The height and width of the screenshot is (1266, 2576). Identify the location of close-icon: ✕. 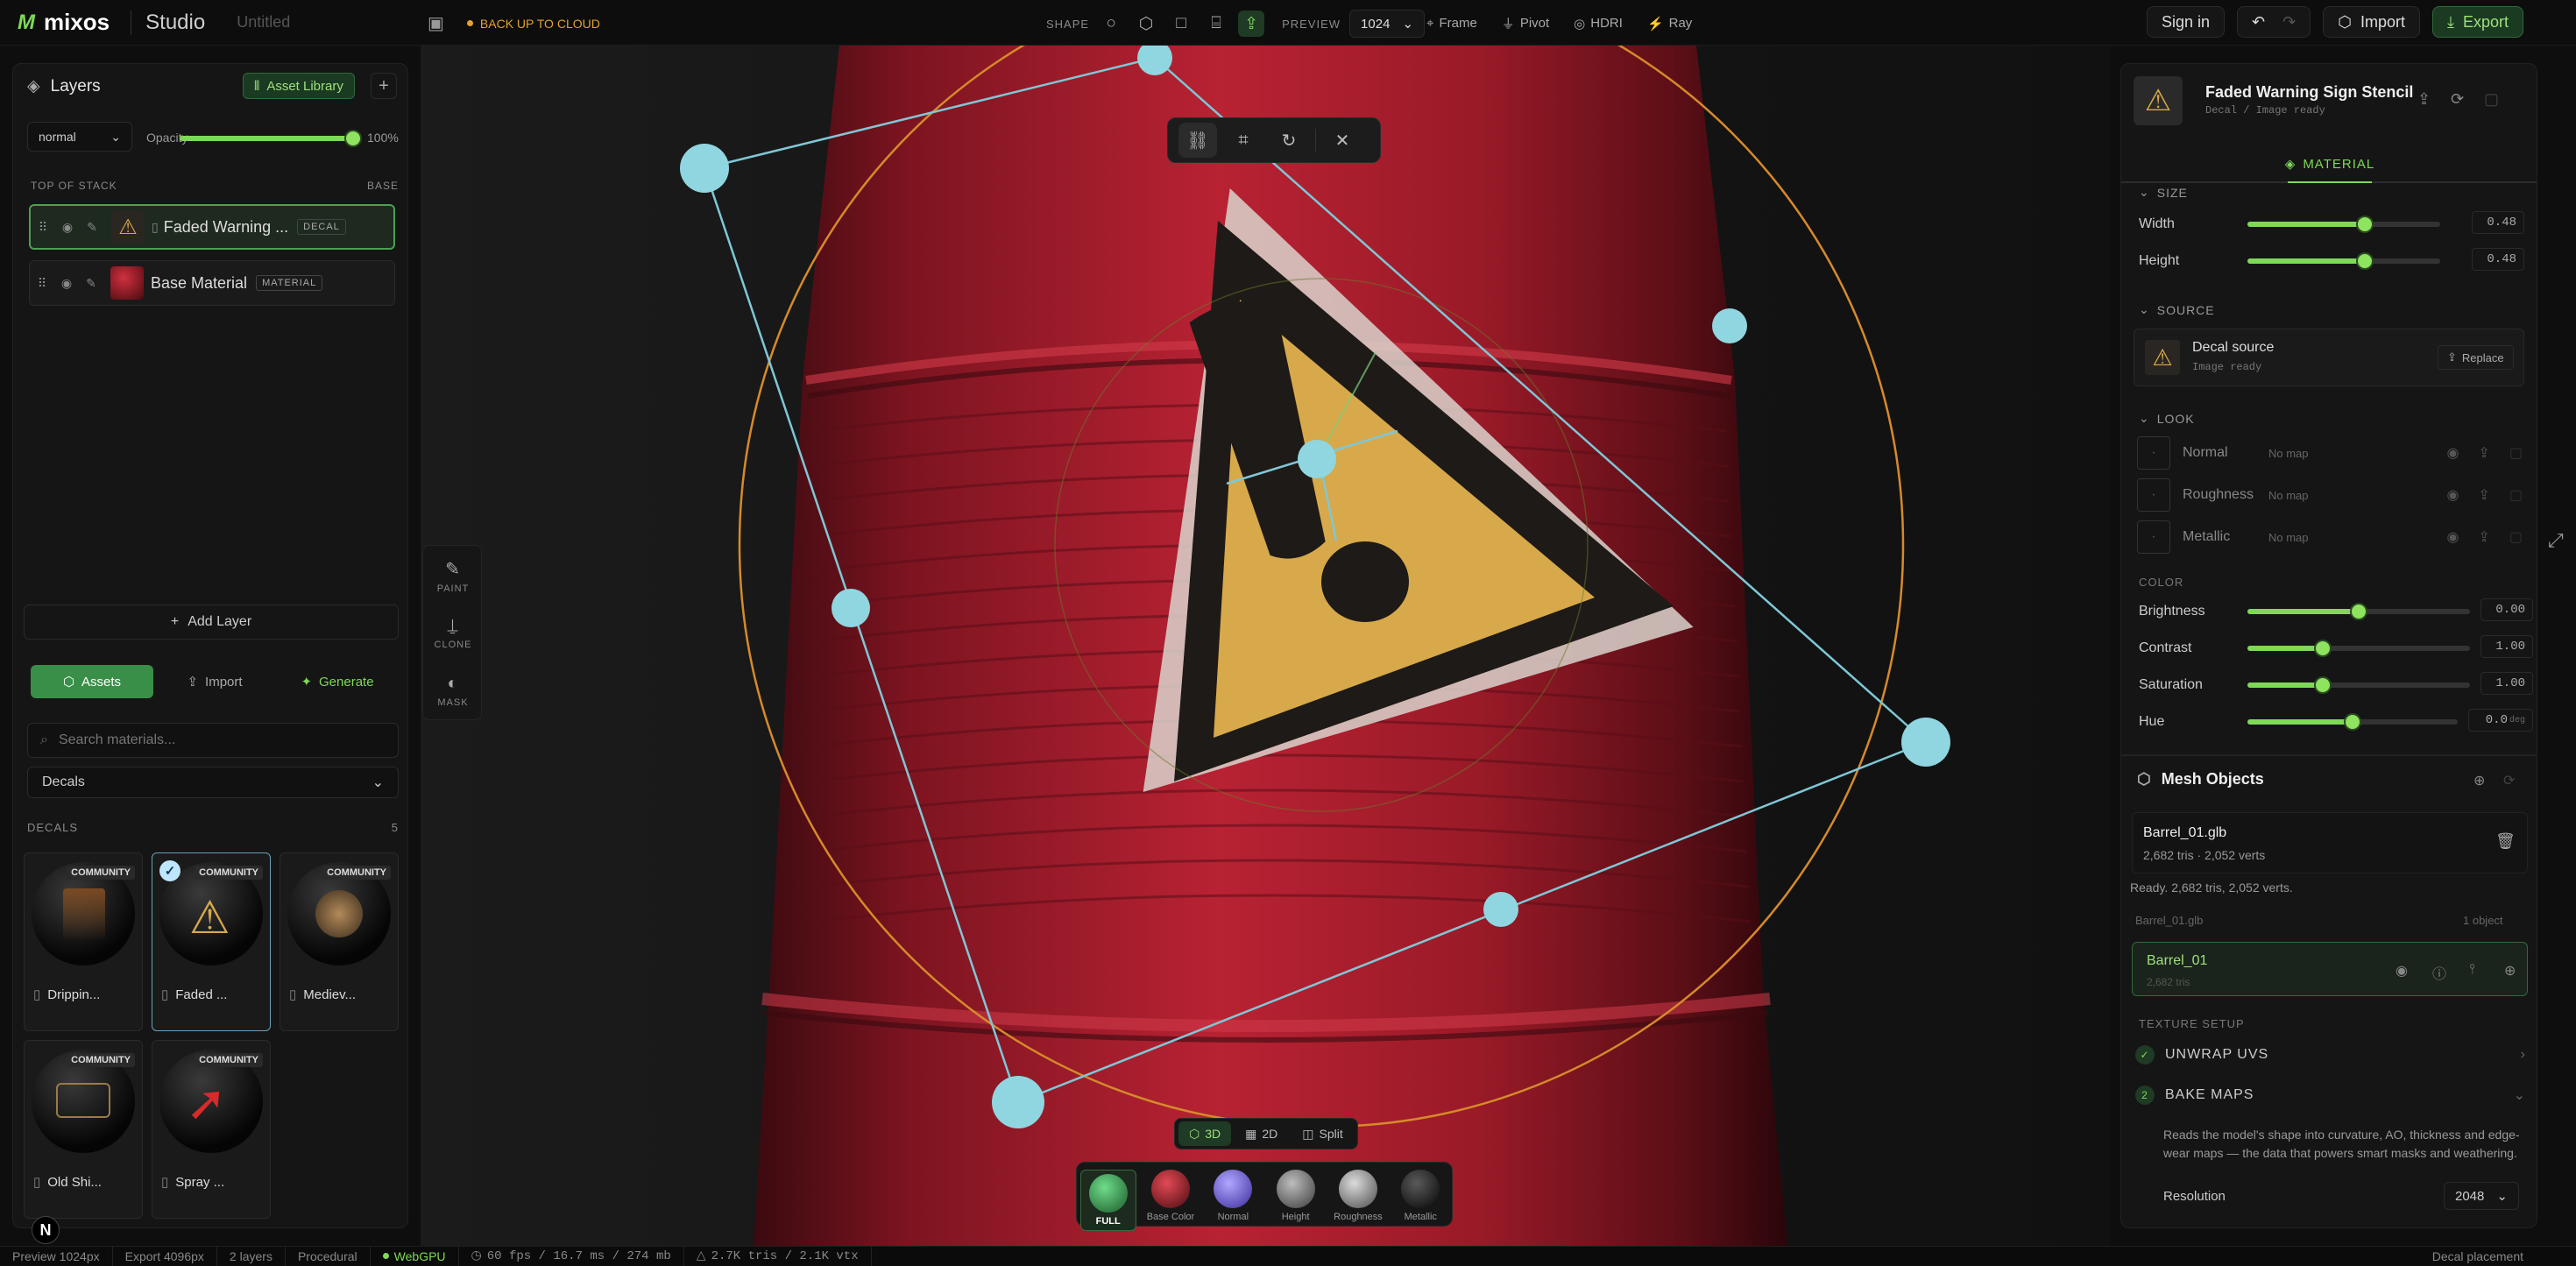
(1342, 141).